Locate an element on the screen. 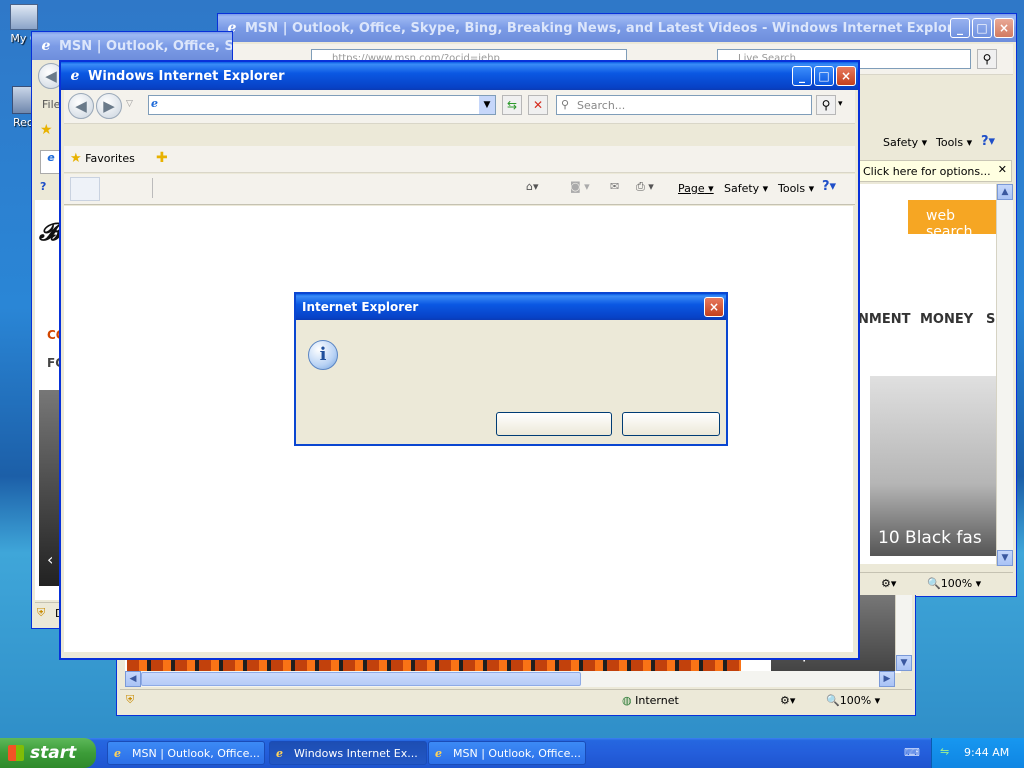 The height and width of the screenshot is (768, 1024). refresh-button: ⇆ is located at coordinates (512, 105).